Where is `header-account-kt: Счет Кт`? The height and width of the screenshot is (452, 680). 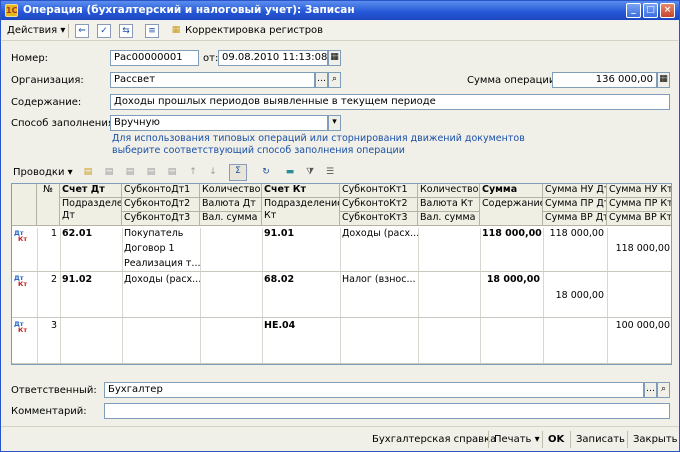
header-account-kt: Счет Кт is located at coordinates (301, 191).